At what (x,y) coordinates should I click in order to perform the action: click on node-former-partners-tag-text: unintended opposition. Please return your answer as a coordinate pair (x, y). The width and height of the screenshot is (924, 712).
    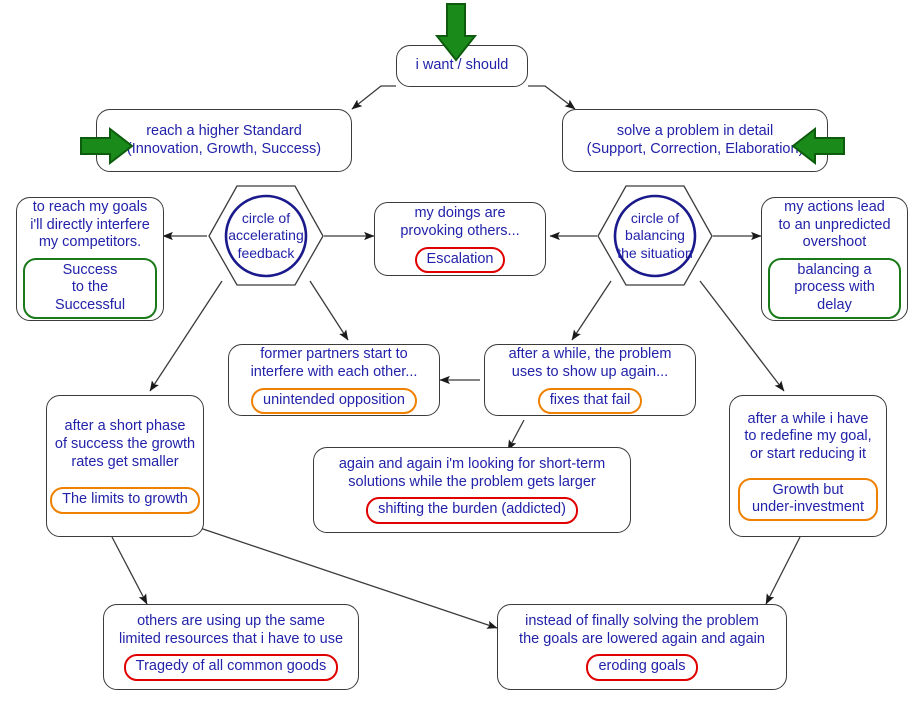
    Looking at the image, I should click on (334, 399).